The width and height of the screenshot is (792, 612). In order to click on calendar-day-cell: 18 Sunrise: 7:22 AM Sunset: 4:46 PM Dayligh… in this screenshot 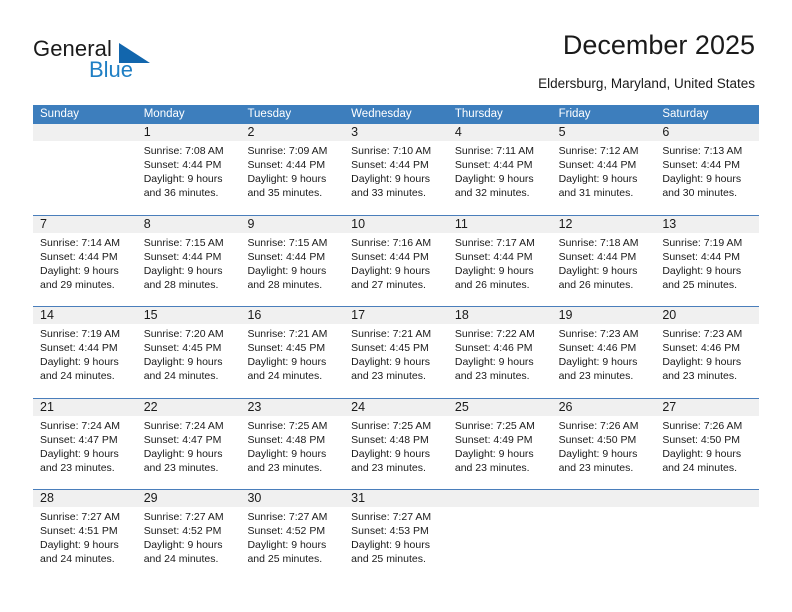, I will do `click(499, 352)`.